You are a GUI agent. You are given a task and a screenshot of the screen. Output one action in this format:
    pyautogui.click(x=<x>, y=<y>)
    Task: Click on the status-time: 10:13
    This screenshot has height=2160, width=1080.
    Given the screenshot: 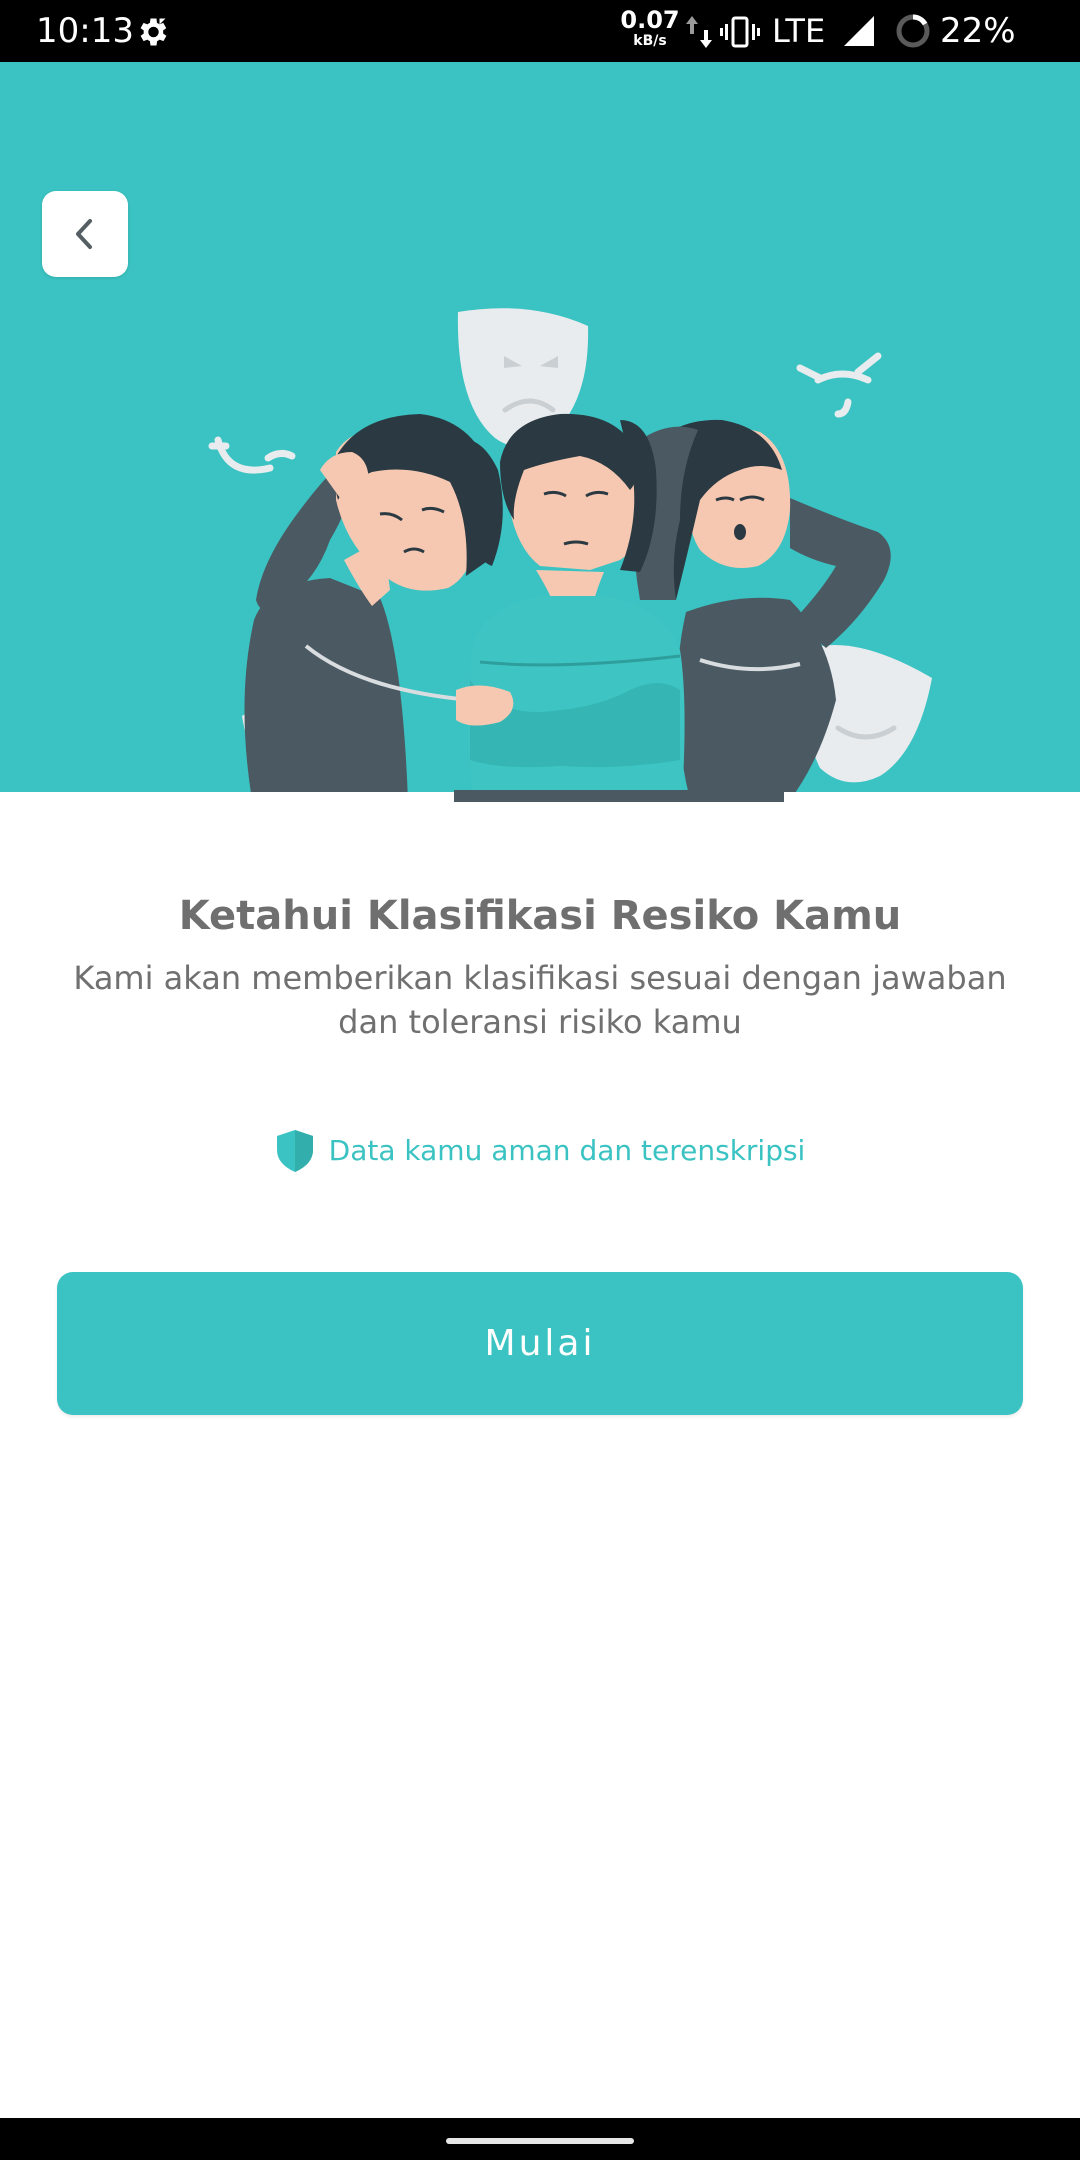 What is the action you would take?
    pyautogui.click(x=85, y=31)
    